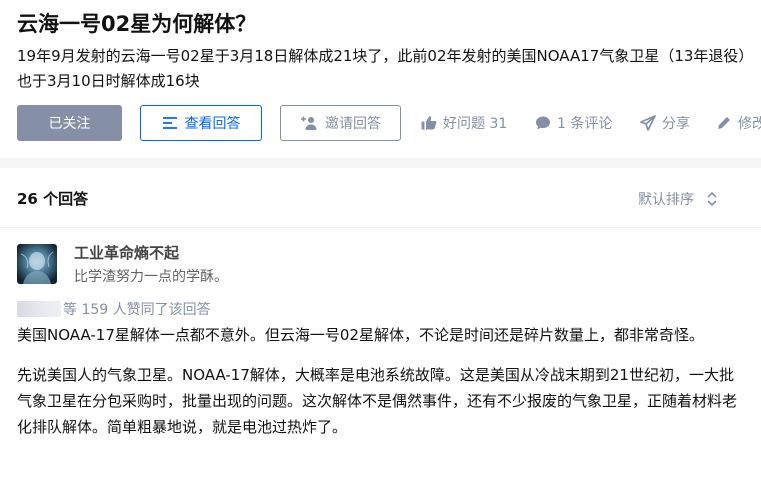  I want to click on sort-chevron-icon, so click(712, 199).